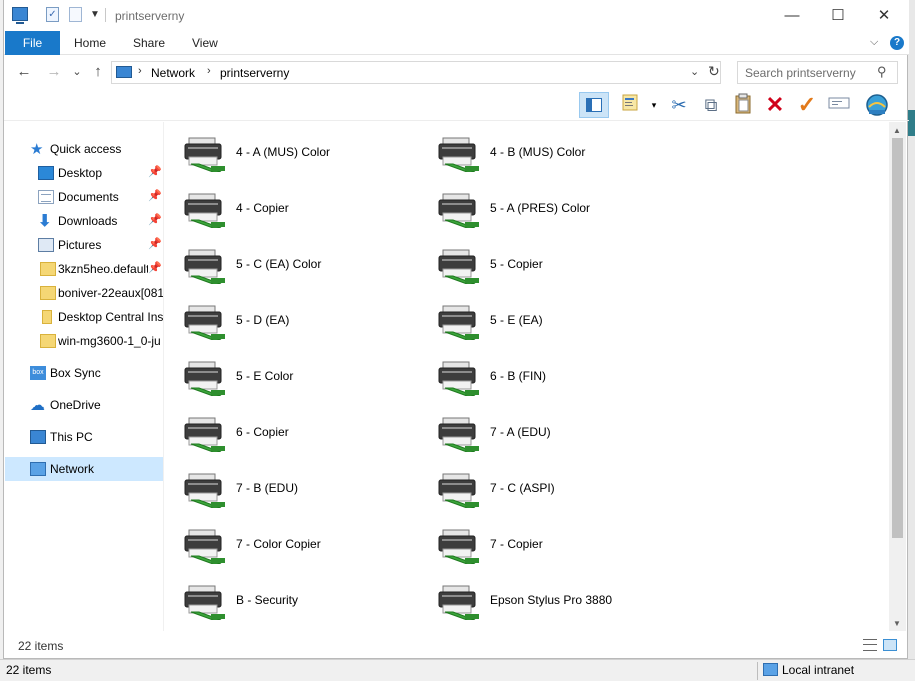  Describe the element at coordinates (549, 261) in the screenshot. I see `printer-item: 5 - Copier` at that location.